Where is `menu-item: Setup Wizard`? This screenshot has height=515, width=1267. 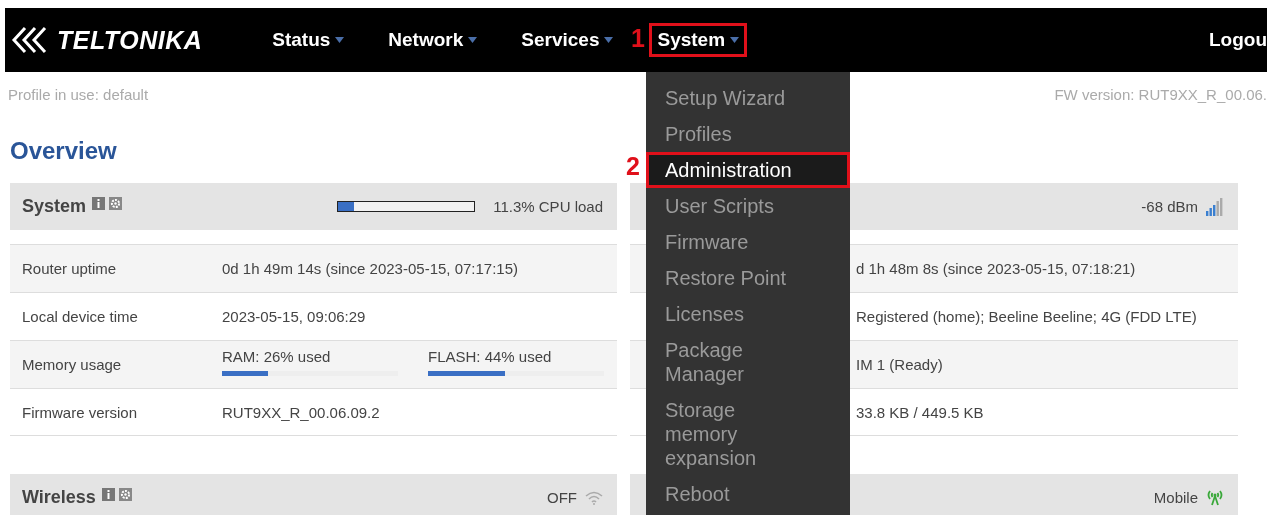 menu-item: Setup Wizard is located at coordinates (748, 98).